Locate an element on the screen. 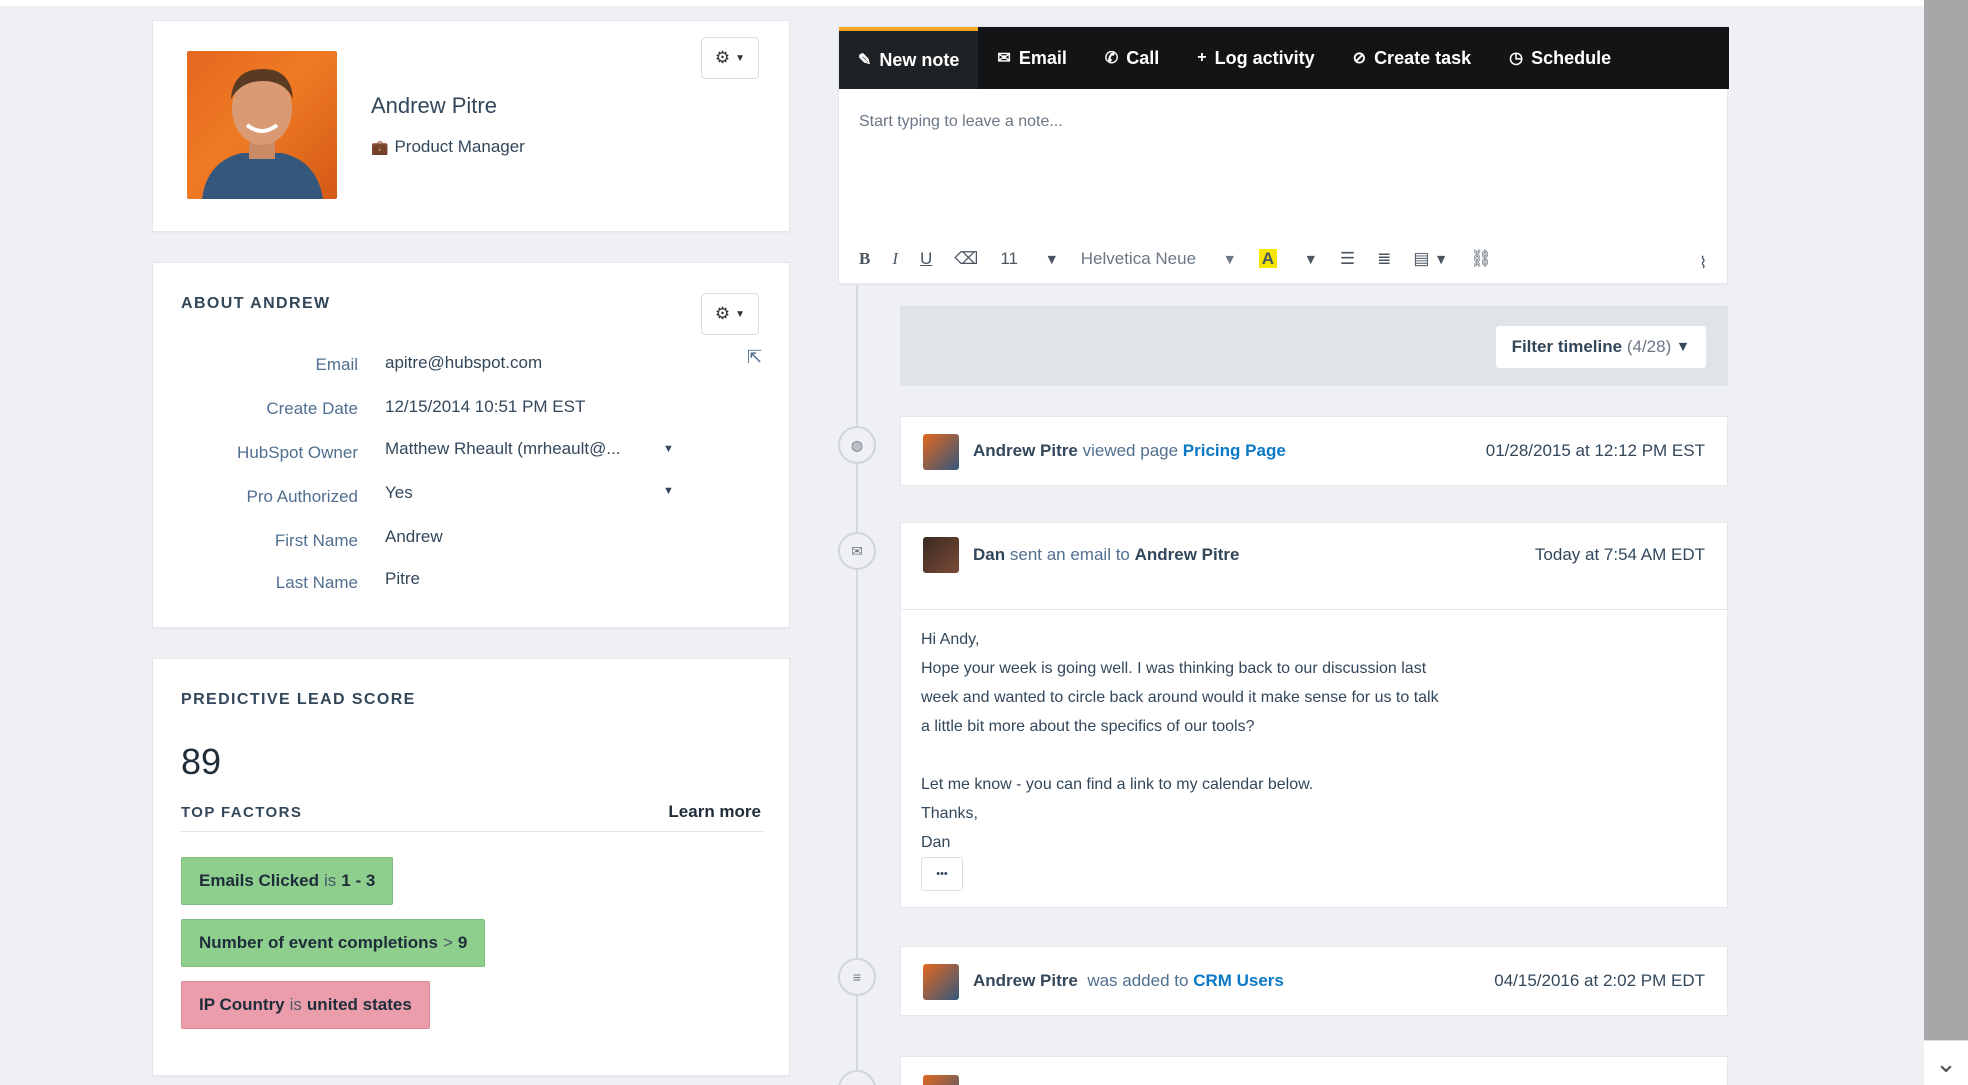  filter-bar: Filter timeline (4/28) ▼ is located at coordinates (1314, 346).